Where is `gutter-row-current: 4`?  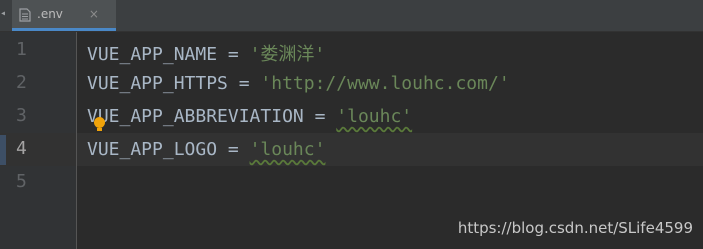
gutter-row-current: 4 is located at coordinates (38, 149).